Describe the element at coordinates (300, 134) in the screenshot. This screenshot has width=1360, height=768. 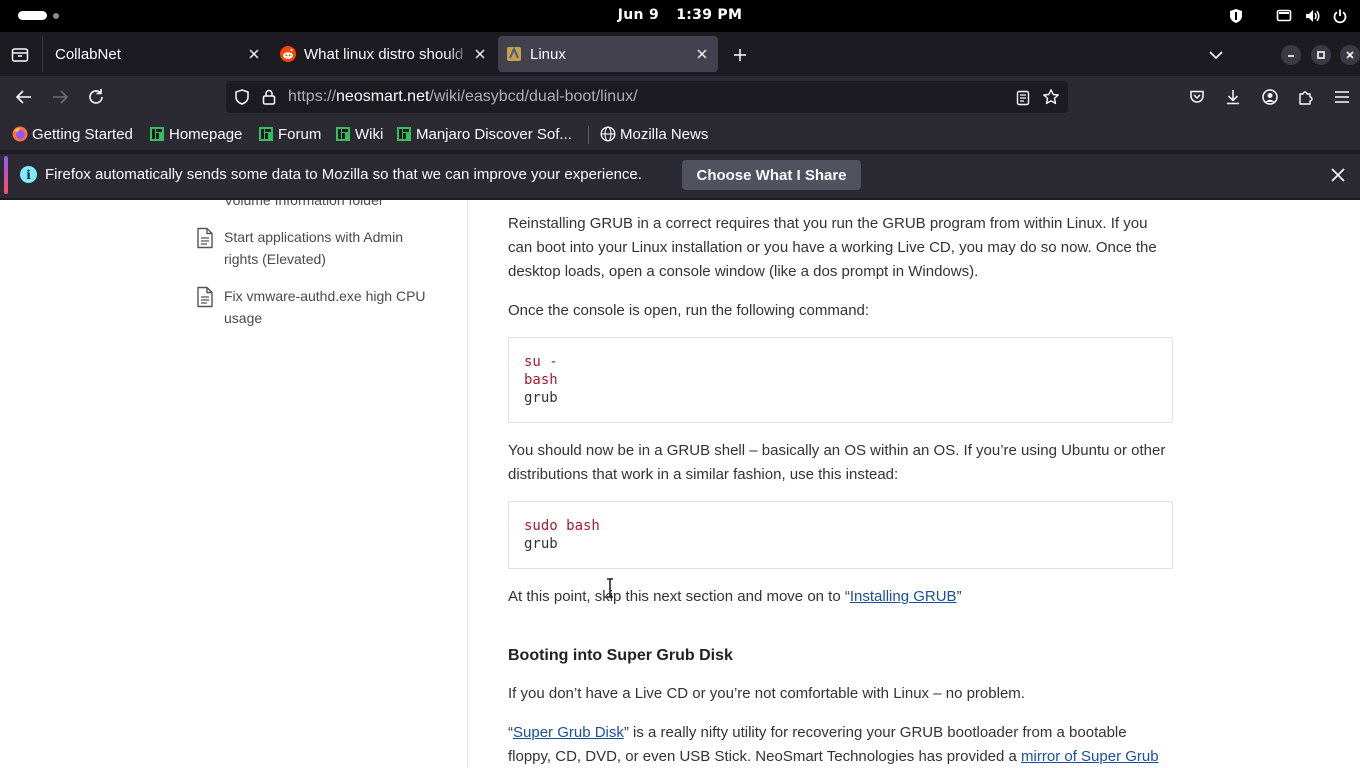
I see `bookmark-label: Forum` at that location.